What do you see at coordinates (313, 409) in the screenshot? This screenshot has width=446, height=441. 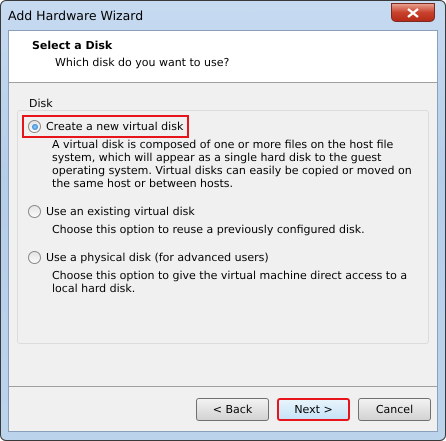 I see `wizard-button: Next >` at bounding box center [313, 409].